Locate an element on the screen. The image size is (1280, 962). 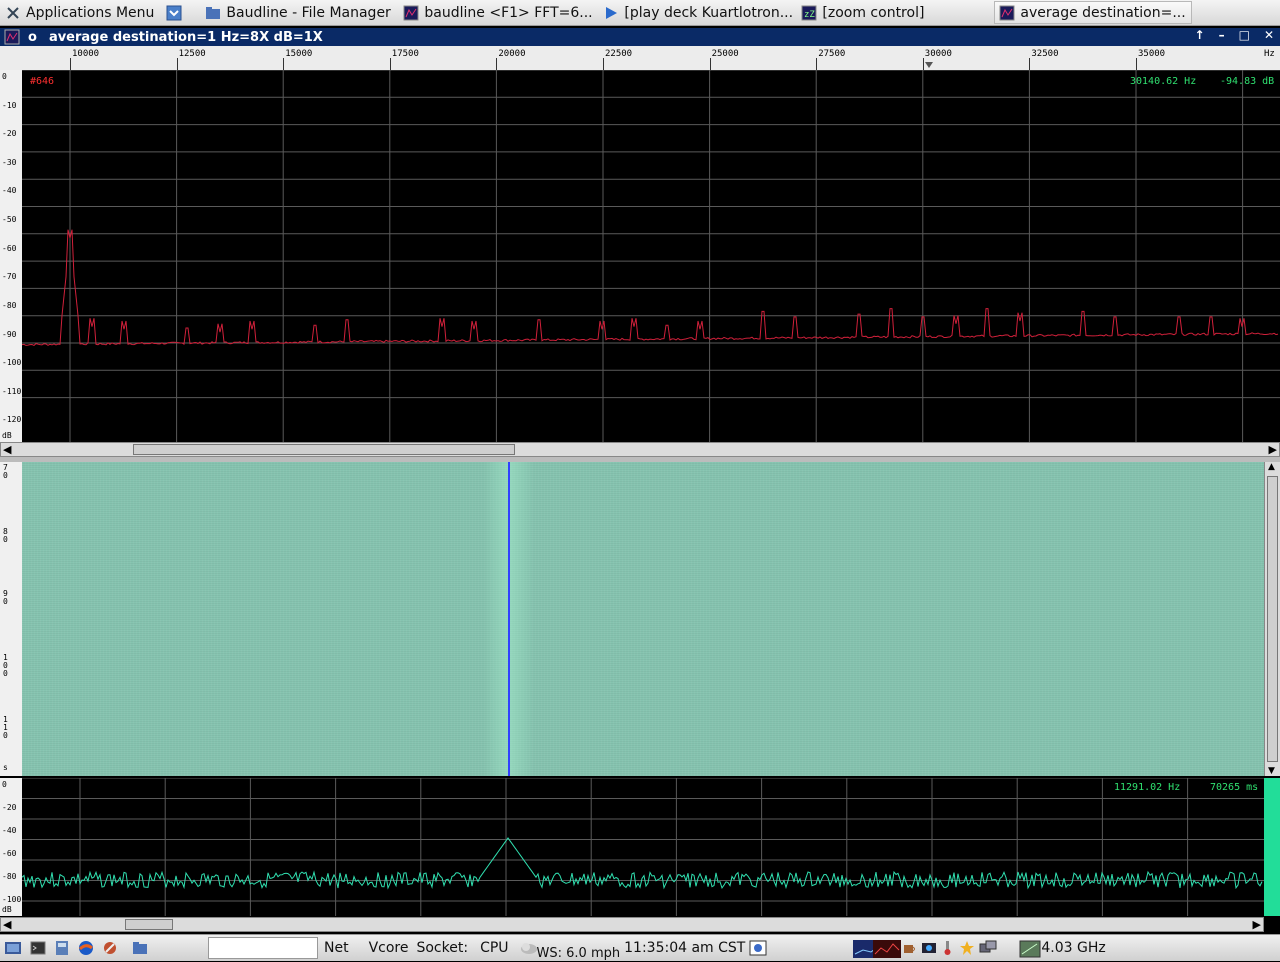
ruler-tick-label: 20000 is located at coordinates (512, 54).